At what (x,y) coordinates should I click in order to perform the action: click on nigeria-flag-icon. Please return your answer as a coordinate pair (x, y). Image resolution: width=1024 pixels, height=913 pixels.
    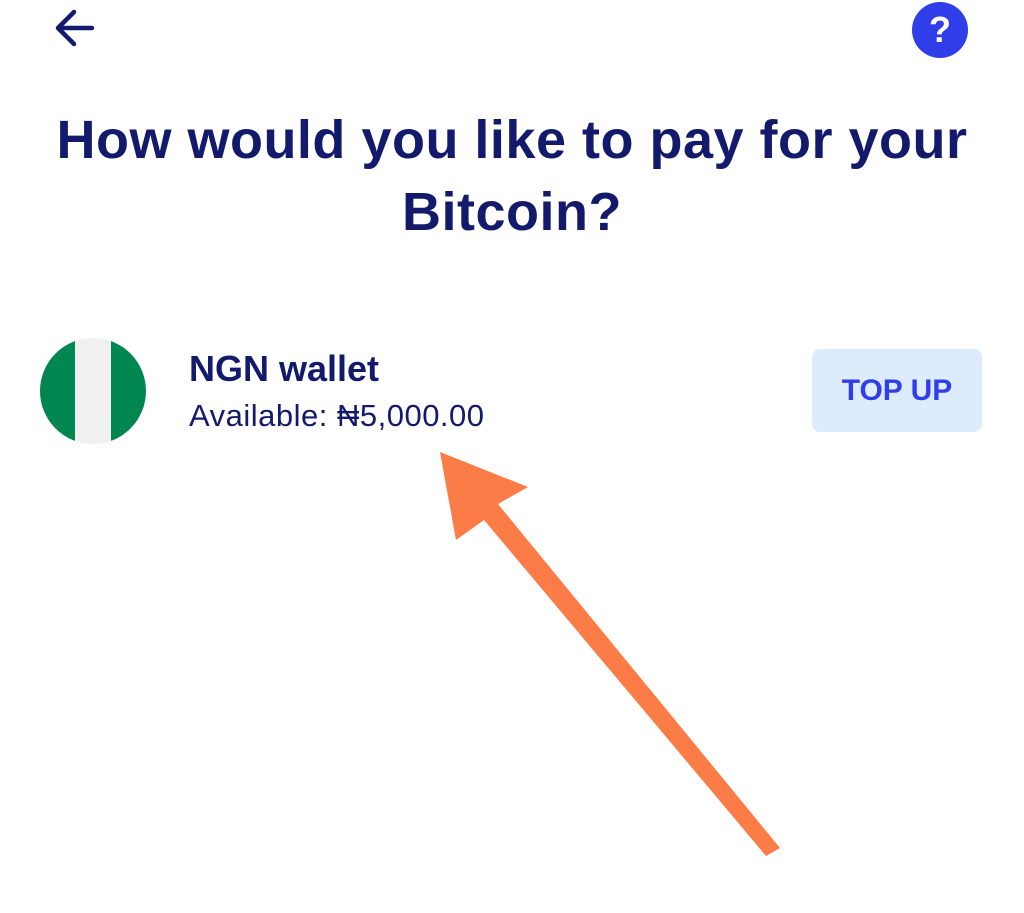
    Looking at the image, I should click on (93, 391).